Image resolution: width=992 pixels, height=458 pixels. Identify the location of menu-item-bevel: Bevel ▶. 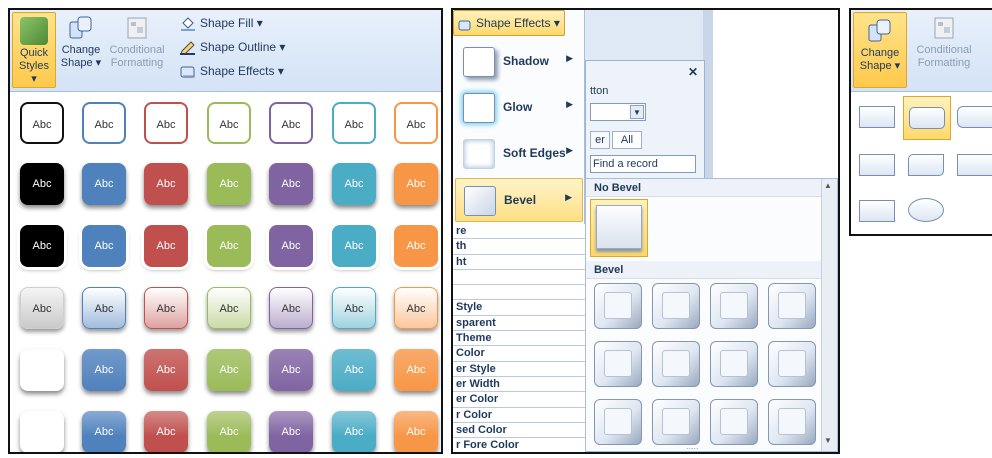
(519, 200).